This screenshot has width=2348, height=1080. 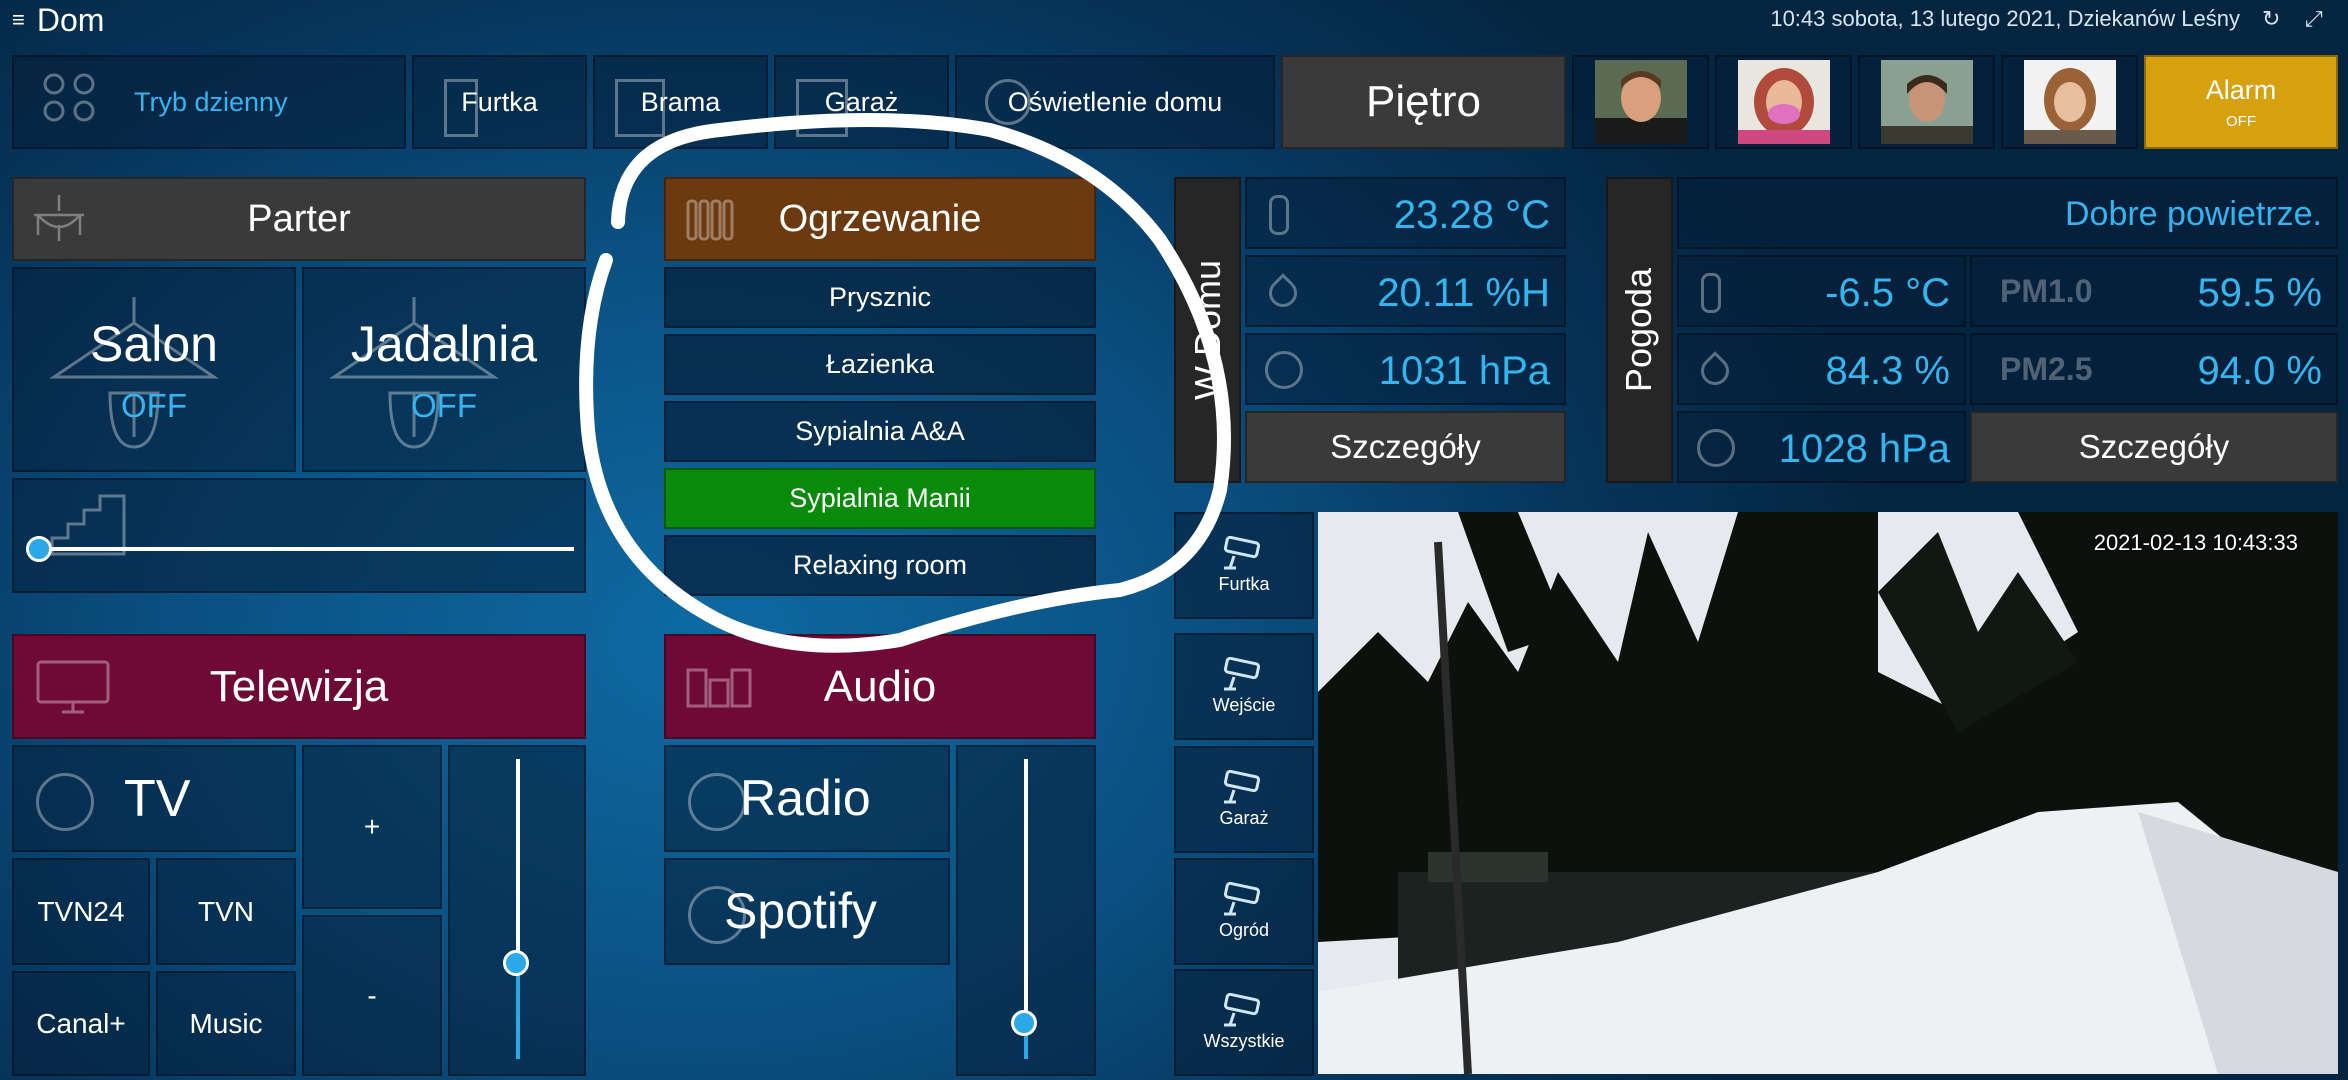 What do you see at coordinates (518, 1011) in the screenshot?
I see `tv-volume-fill` at bounding box center [518, 1011].